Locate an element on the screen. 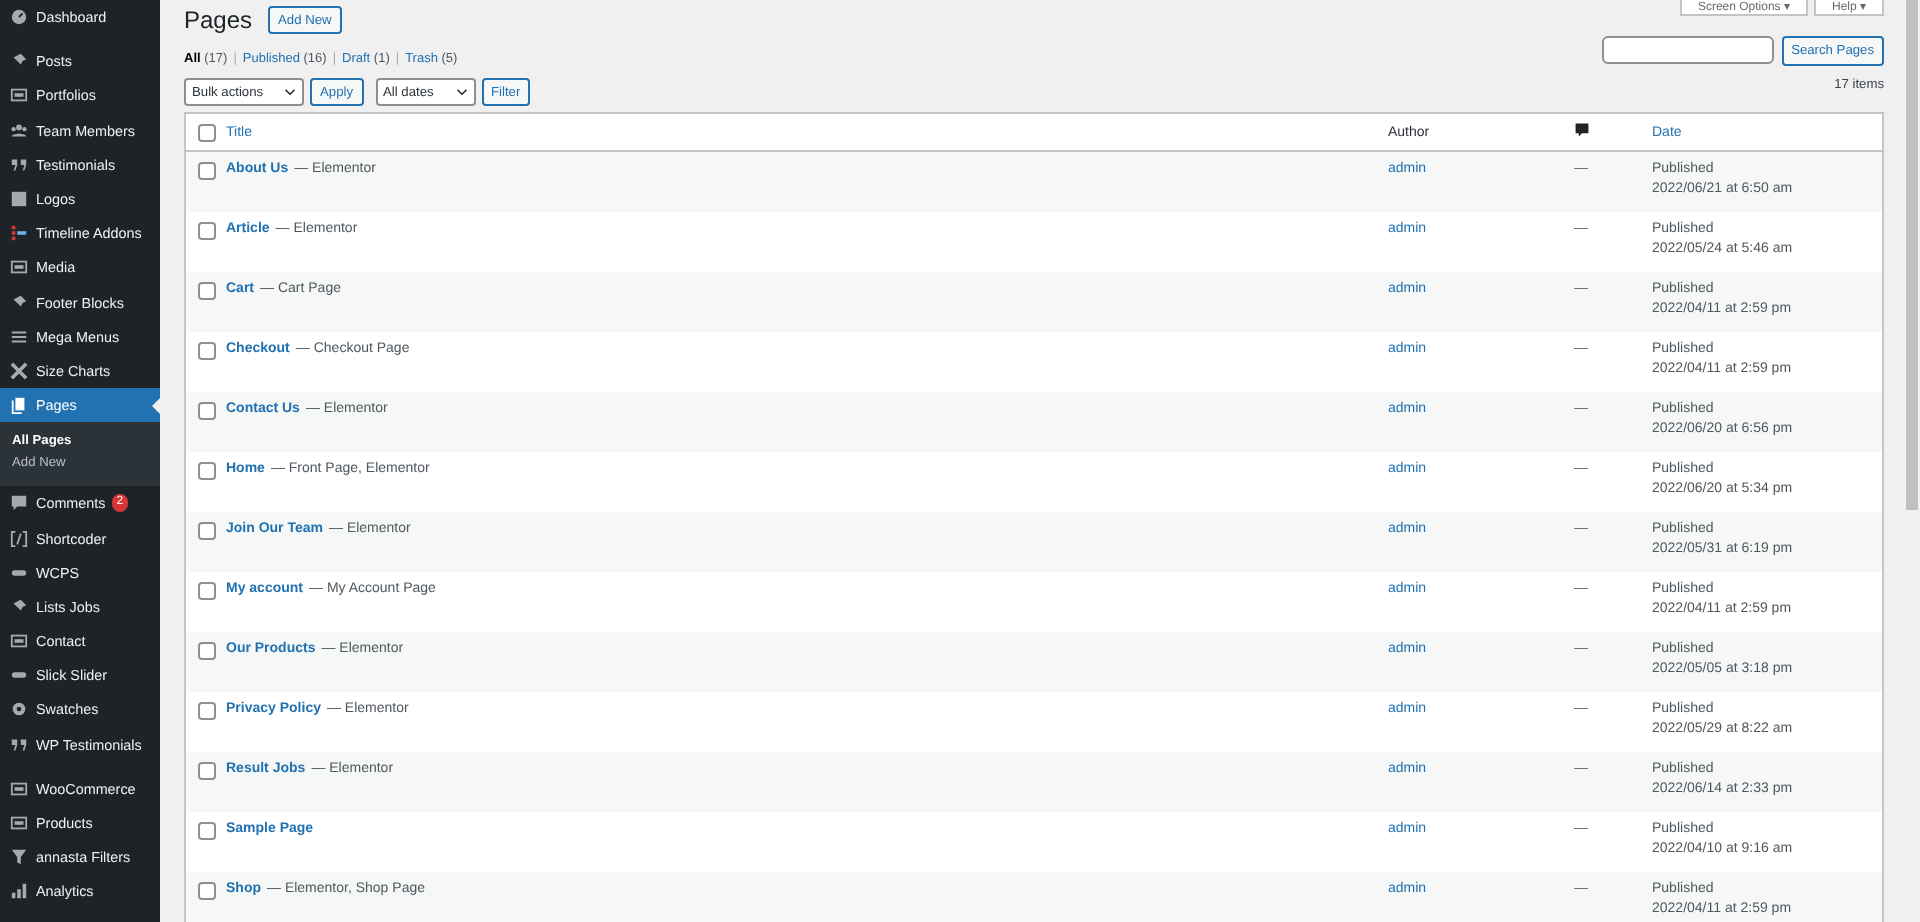 Image resolution: width=1920 pixels, height=922 pixels. gear-icon is located at coordinates (19, 709).